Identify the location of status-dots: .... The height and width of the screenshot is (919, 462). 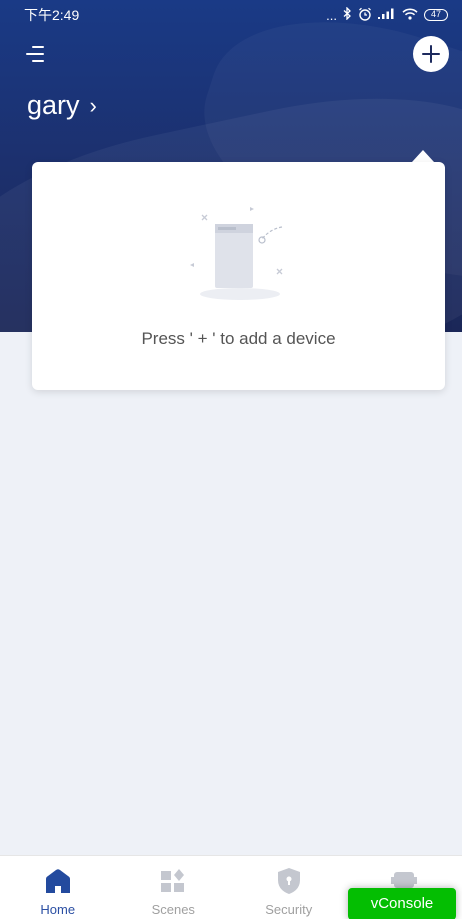
(331, 15).